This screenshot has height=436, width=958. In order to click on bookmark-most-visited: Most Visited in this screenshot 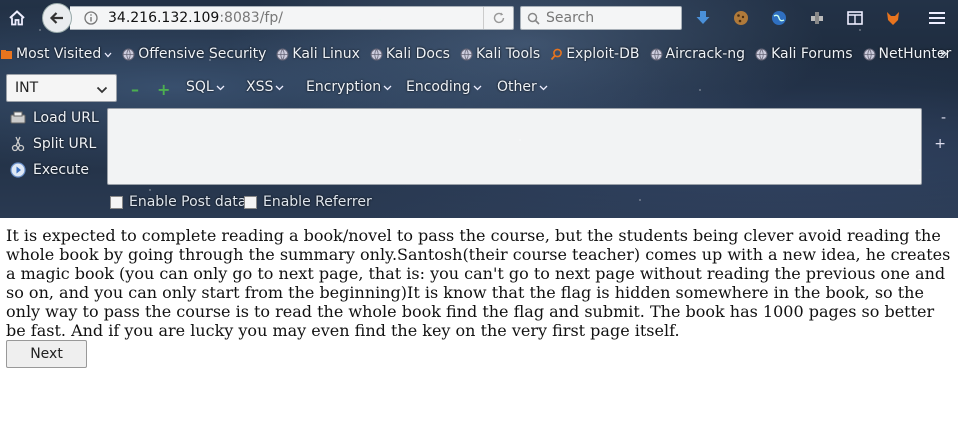, I will do `click(56, 54)`.